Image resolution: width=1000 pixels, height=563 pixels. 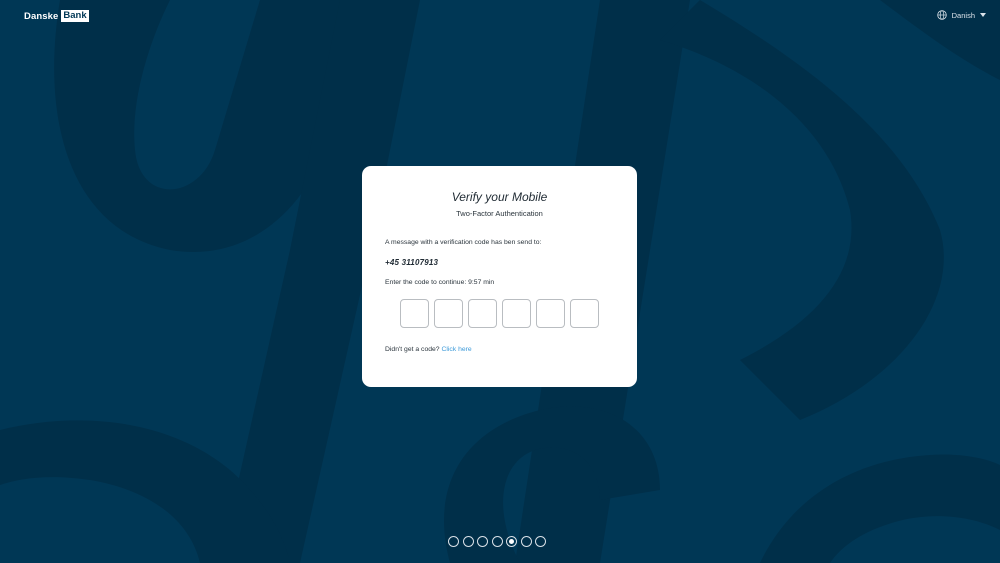 I want to click on card-subtitle: Two-Factor Authentication, so click(x=499, y=213).